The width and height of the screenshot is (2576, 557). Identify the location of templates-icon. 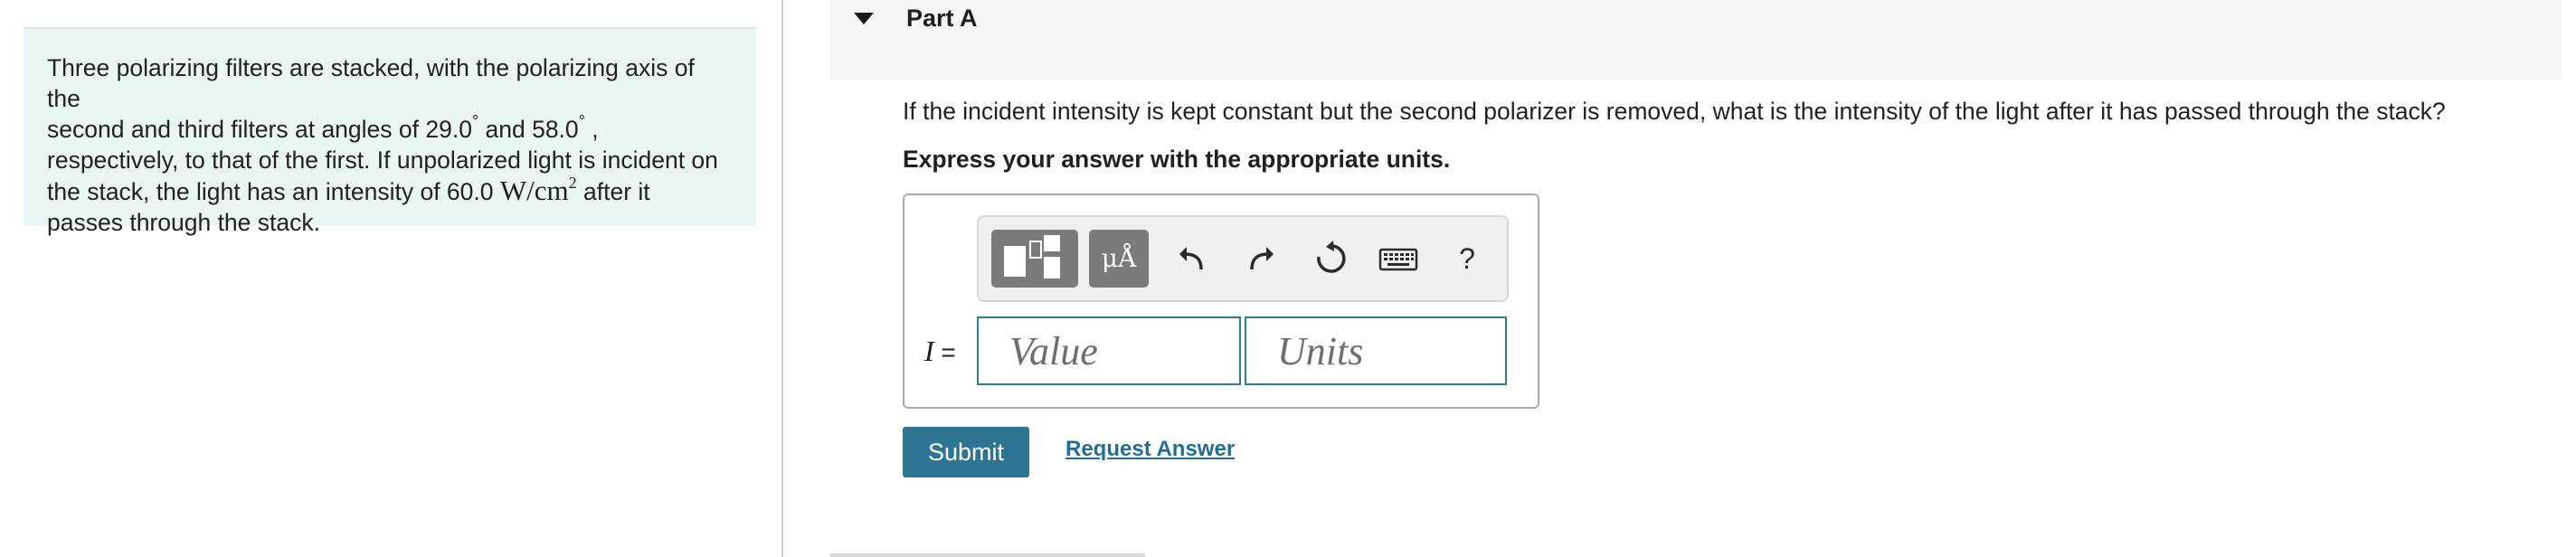
(1035, 259).